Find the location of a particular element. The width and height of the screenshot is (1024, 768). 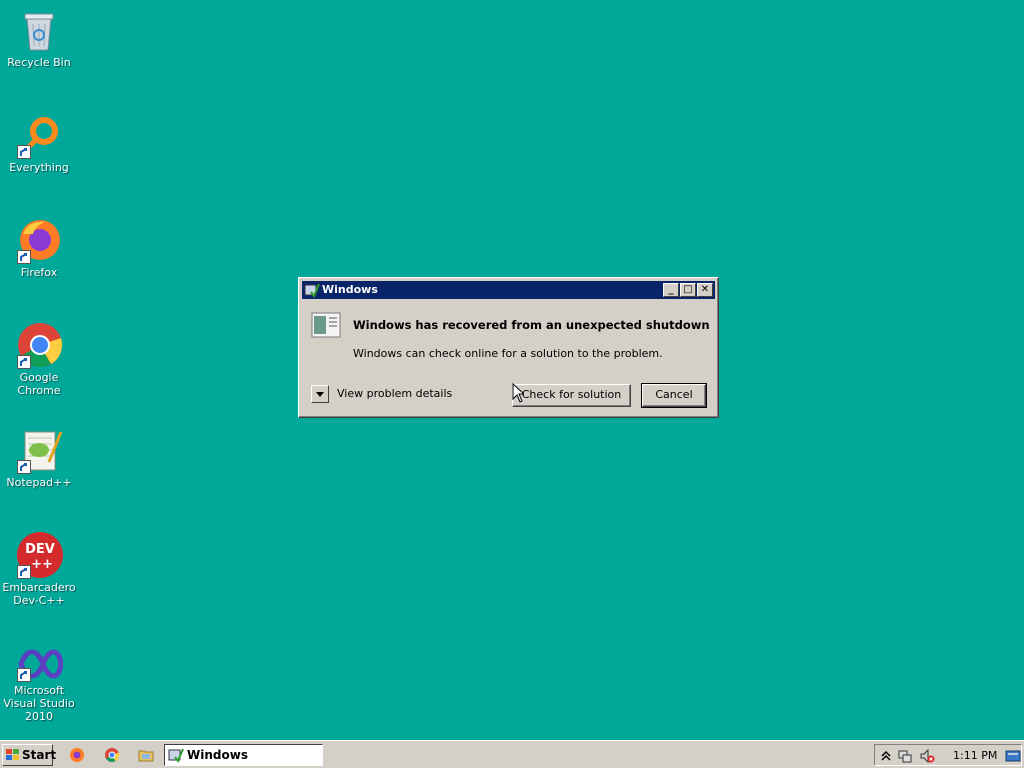

expand-details-button is located at coordinates (320, 394).